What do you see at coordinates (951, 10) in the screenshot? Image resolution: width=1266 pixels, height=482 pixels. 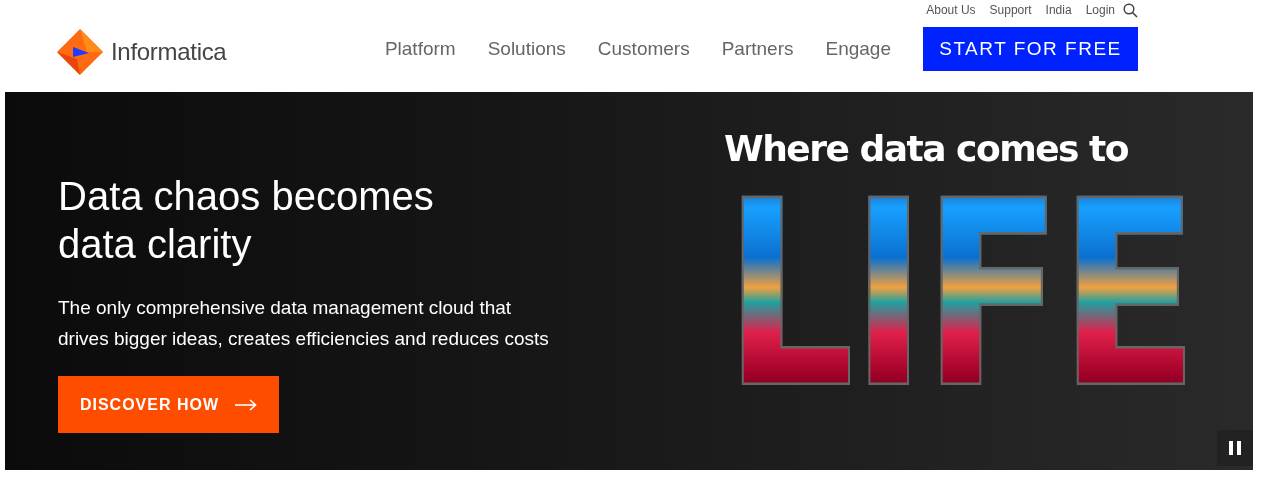 I see `utility-link: About Us` at bounding box center [951, 10].